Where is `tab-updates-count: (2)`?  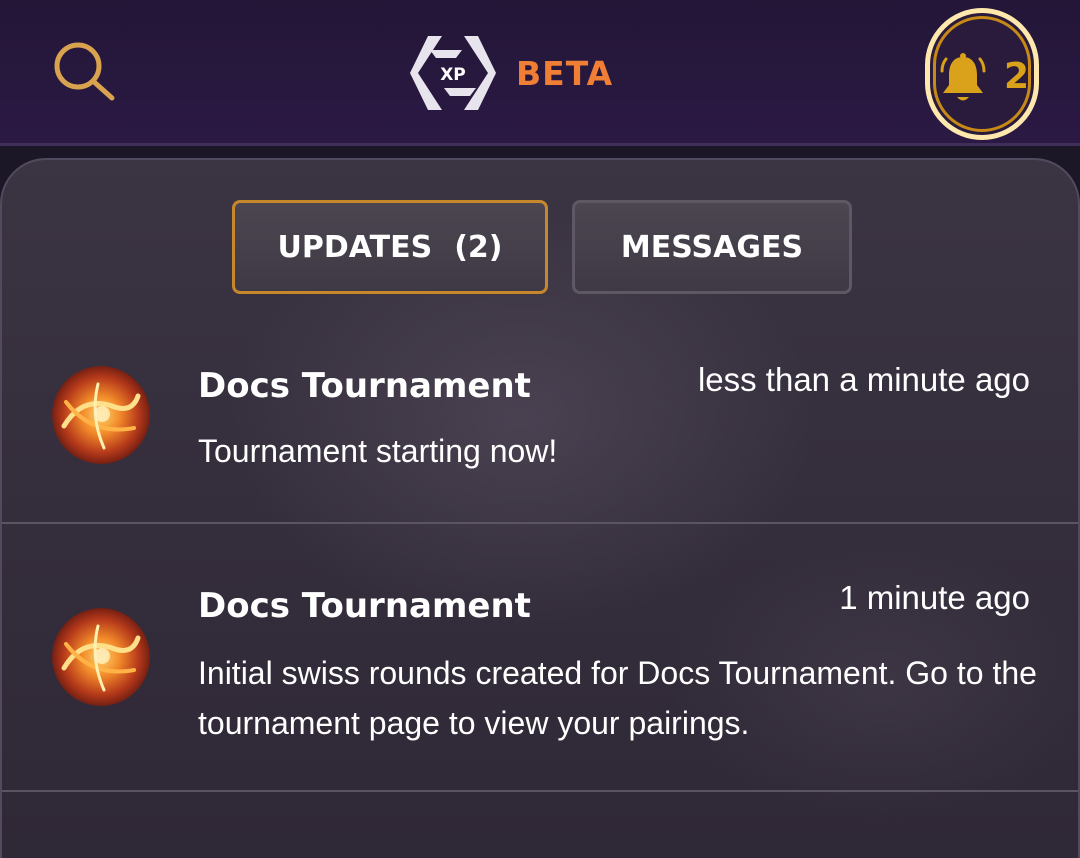 tab-updates-count: (2) is located at coordinates (478, 247).